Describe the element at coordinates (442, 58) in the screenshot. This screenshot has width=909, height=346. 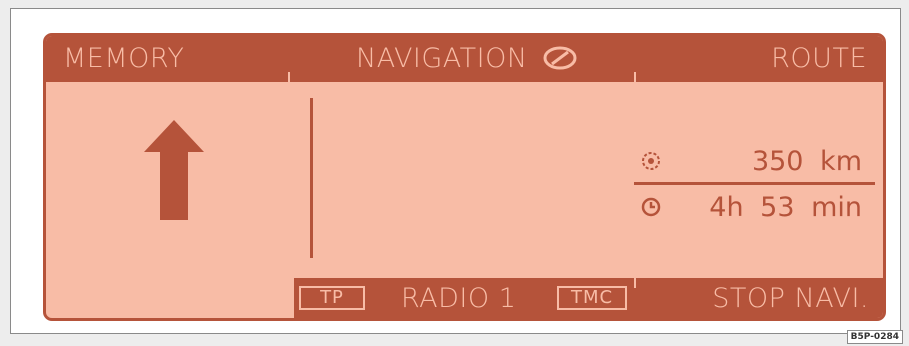
I see `navigation-label: NAVIGATION` at that location.